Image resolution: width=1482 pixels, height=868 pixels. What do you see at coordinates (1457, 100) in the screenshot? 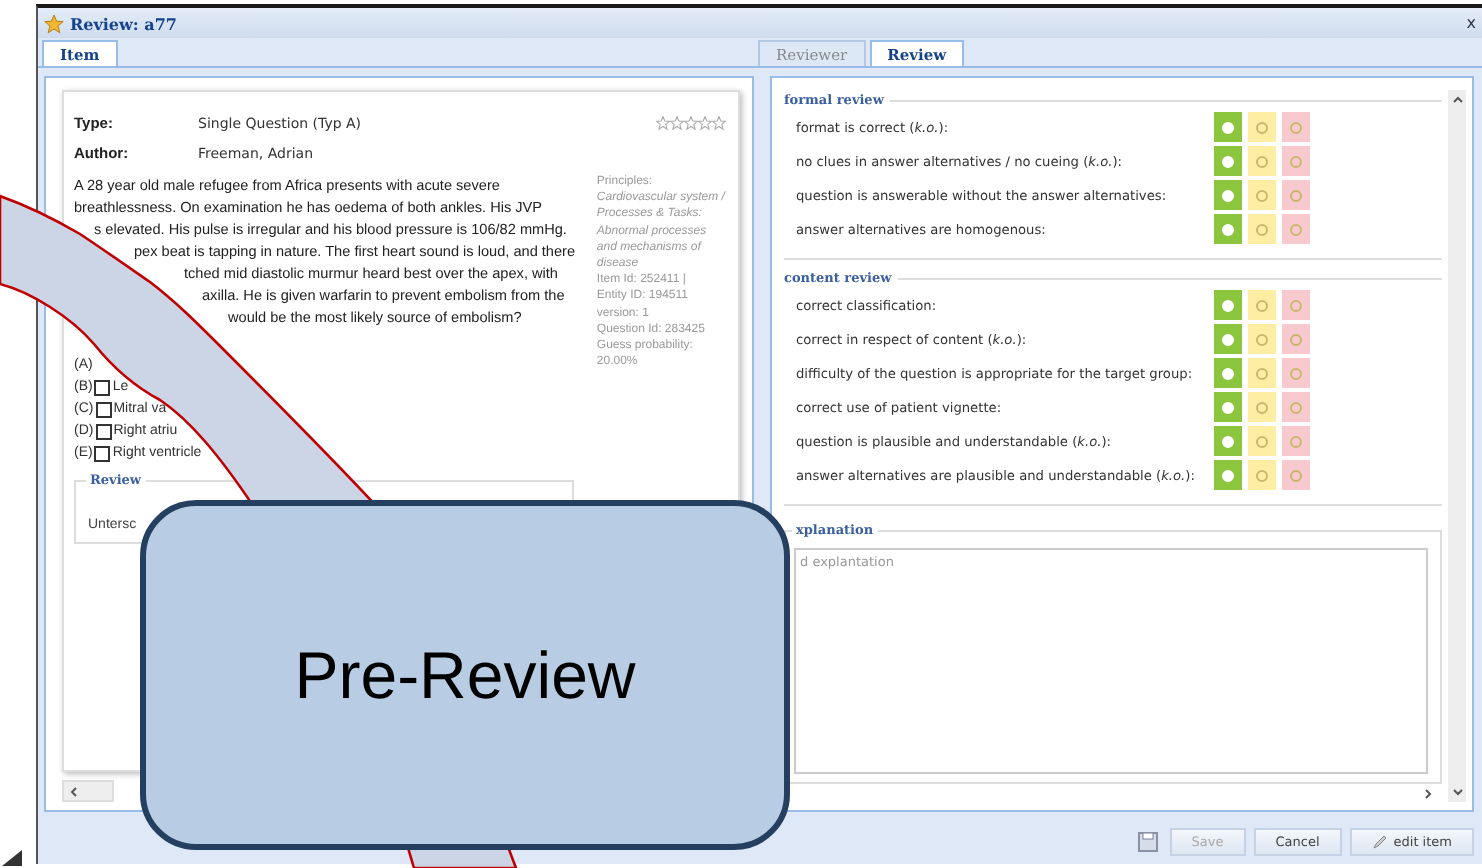
I see `chevron-up-icon` at bounding box center [1457, 100].